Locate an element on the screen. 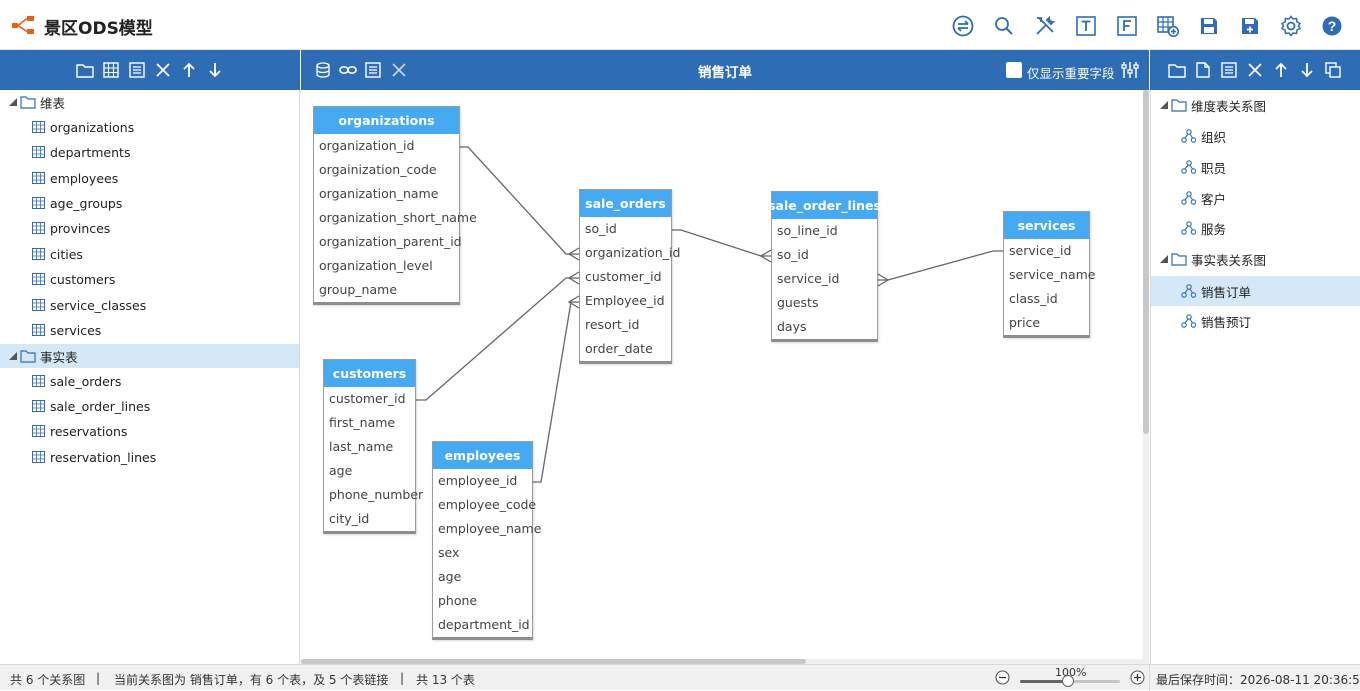 This screenshot has width=1360, height=691. tree-item-age-groups: age_groups is located at coordinates (149, 203).